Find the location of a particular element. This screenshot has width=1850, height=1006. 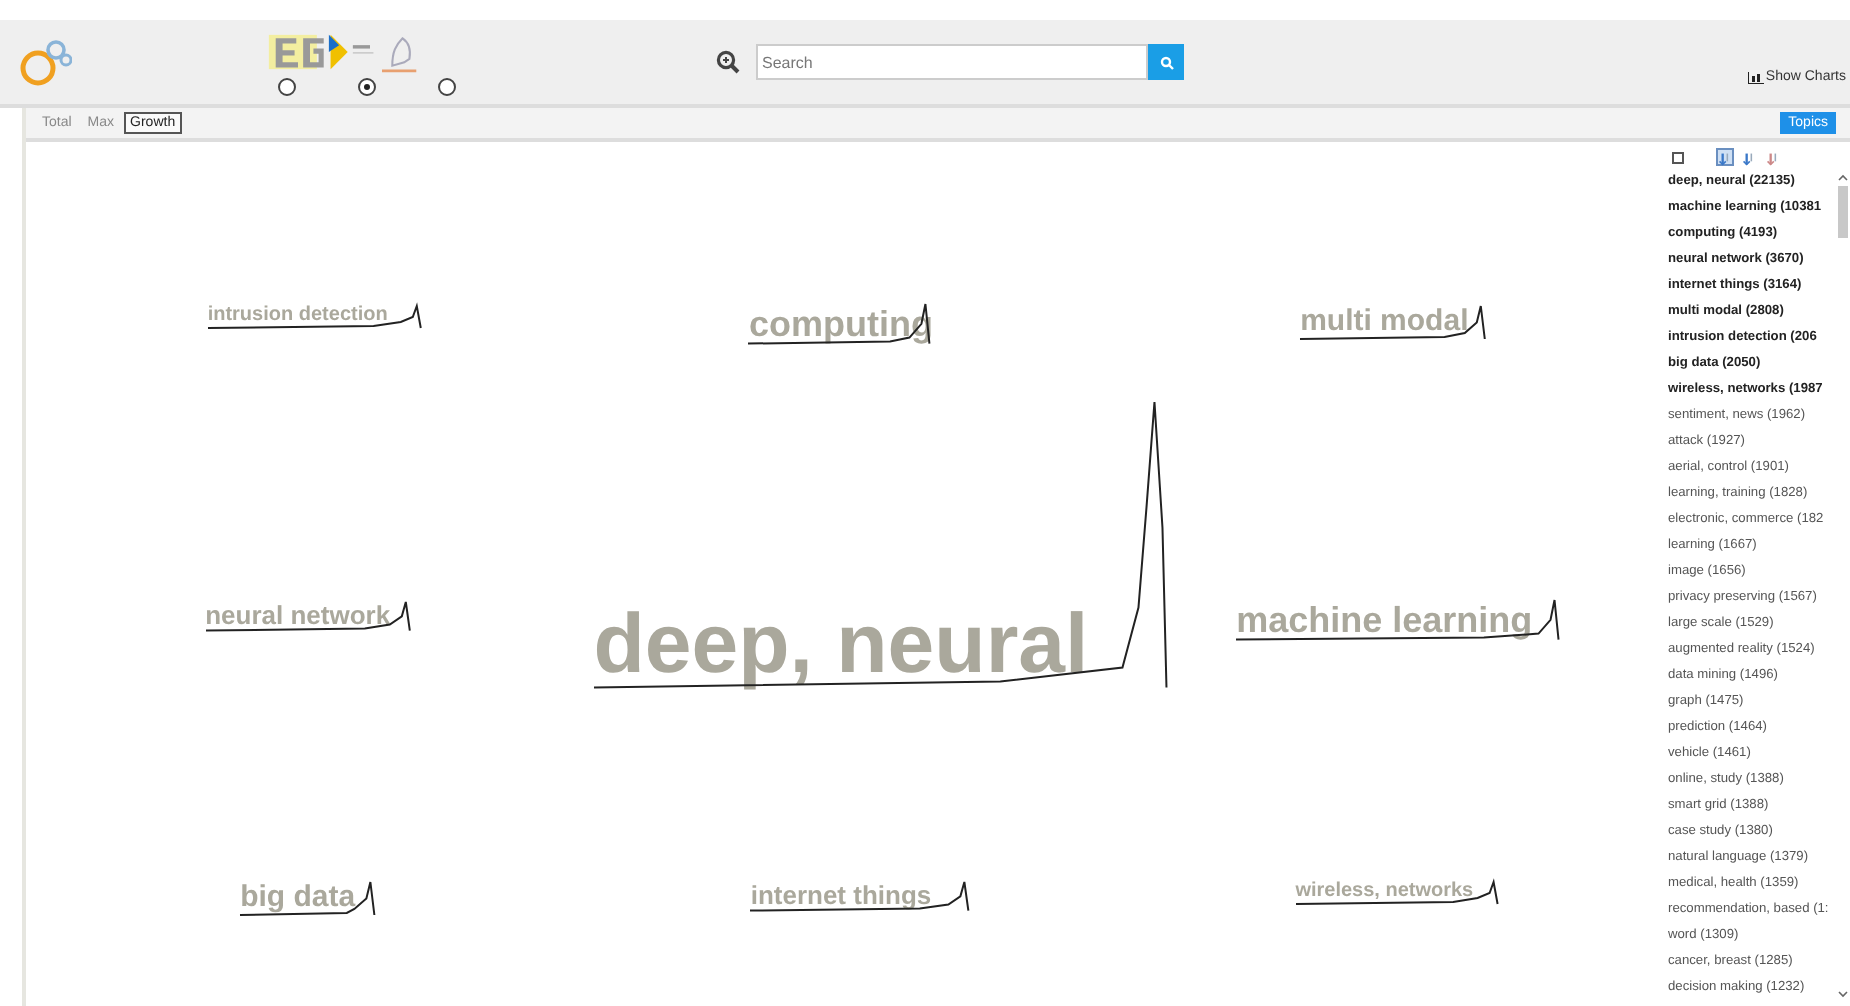

search-field: Search is located at coordinates (952, 62).